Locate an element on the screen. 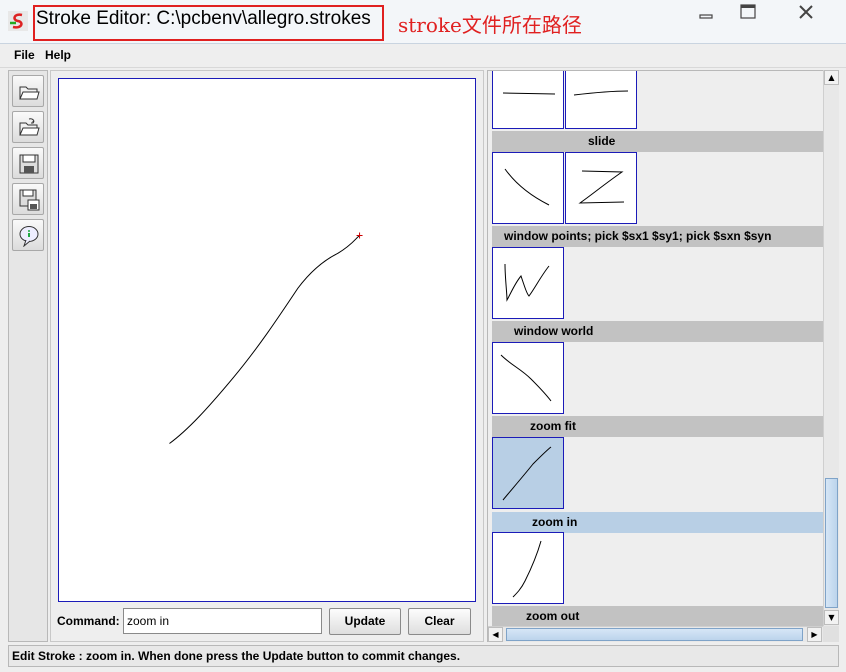  minimize-button is located at coordinates (706, 15).